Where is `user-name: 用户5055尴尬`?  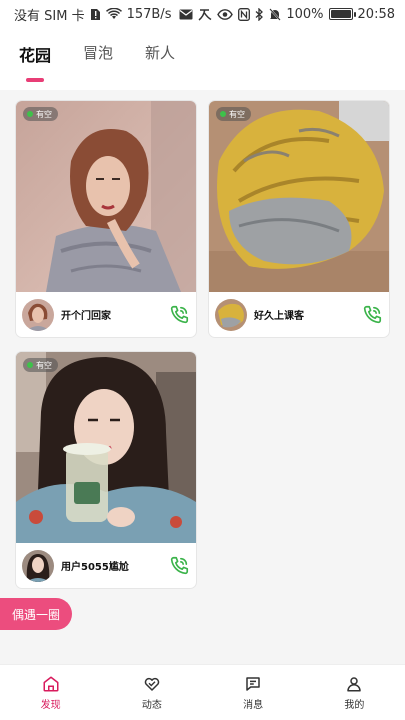 user-name: 用户5055尴尬 is located at coordinates (95, 567).